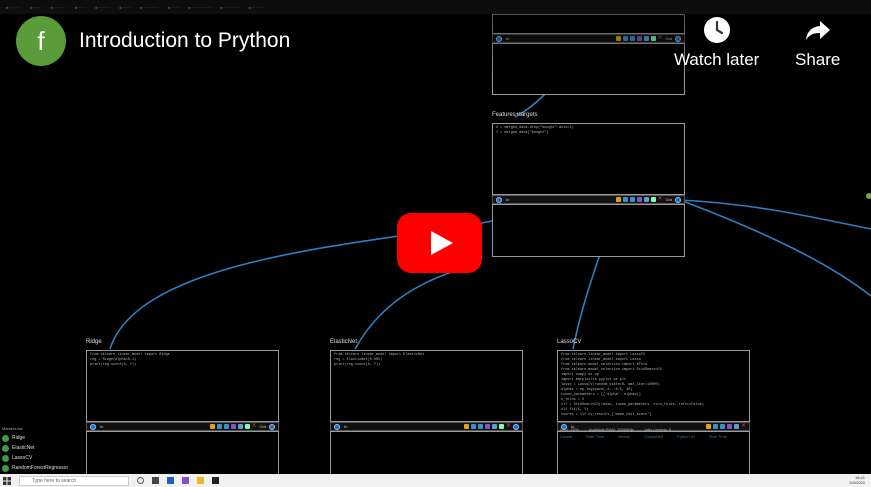 This screenshot has width=871, height=487. I want to click on marker-item: LassoCV, so click(36, 458).